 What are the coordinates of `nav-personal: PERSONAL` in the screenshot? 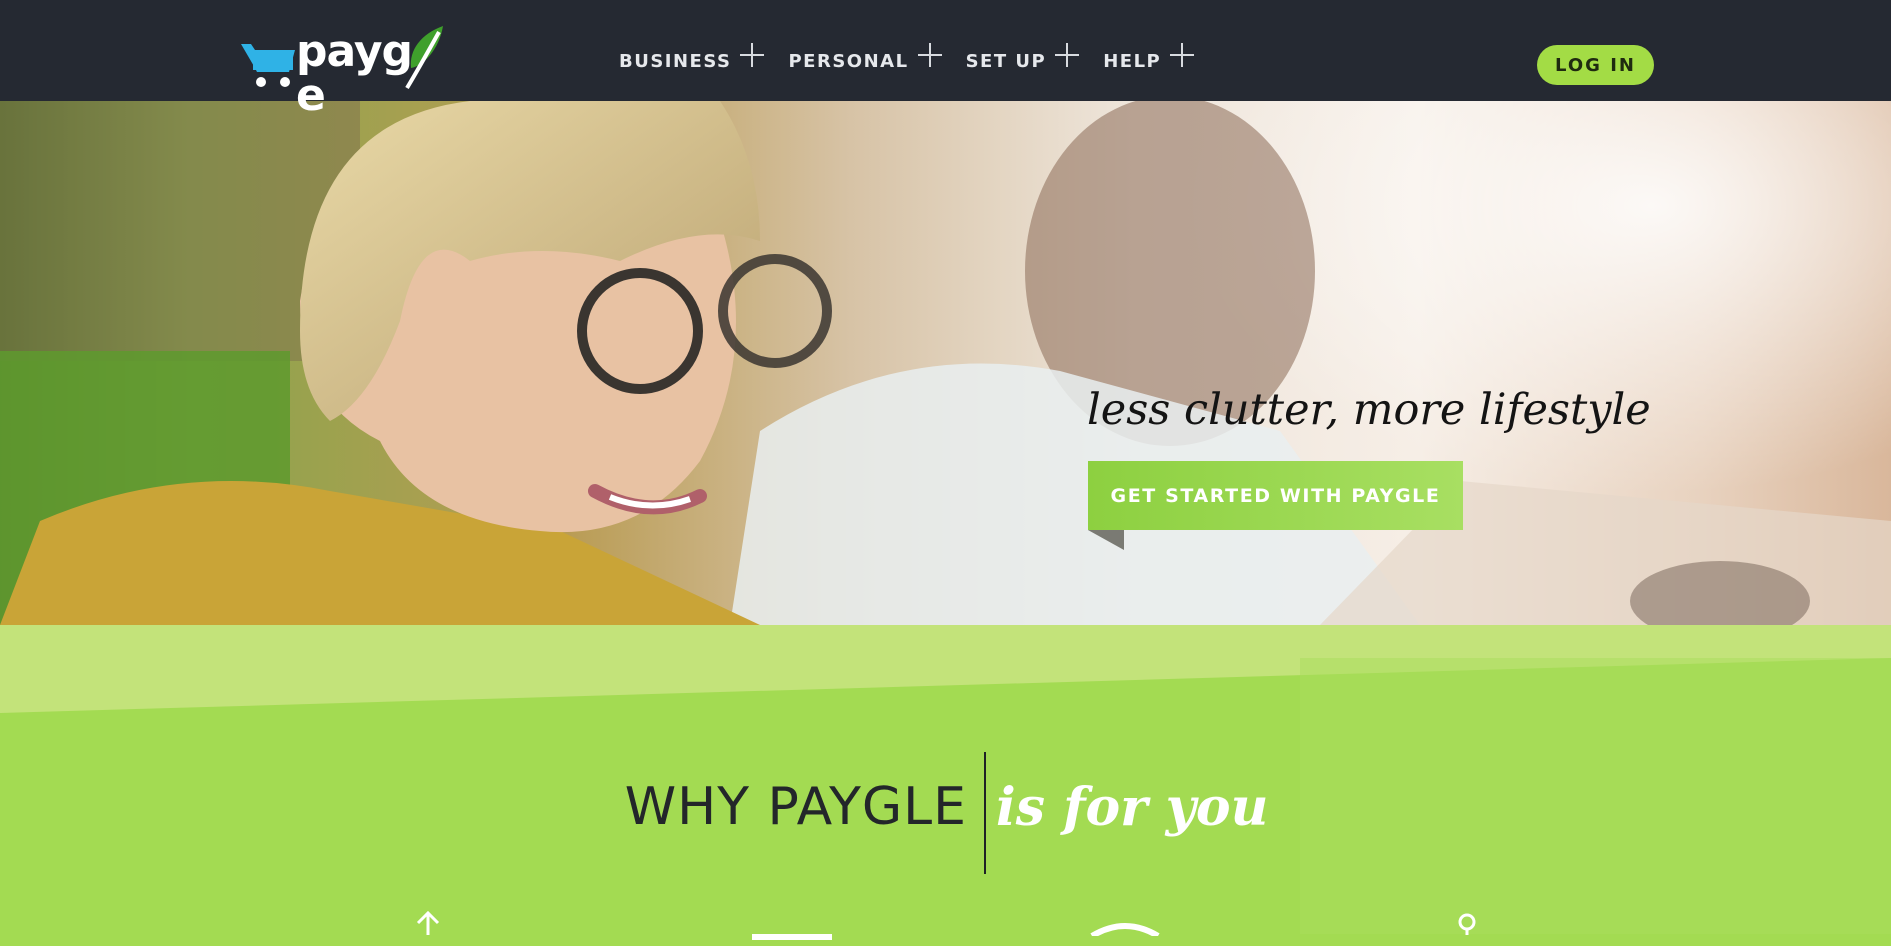 It's located at (865, 58).